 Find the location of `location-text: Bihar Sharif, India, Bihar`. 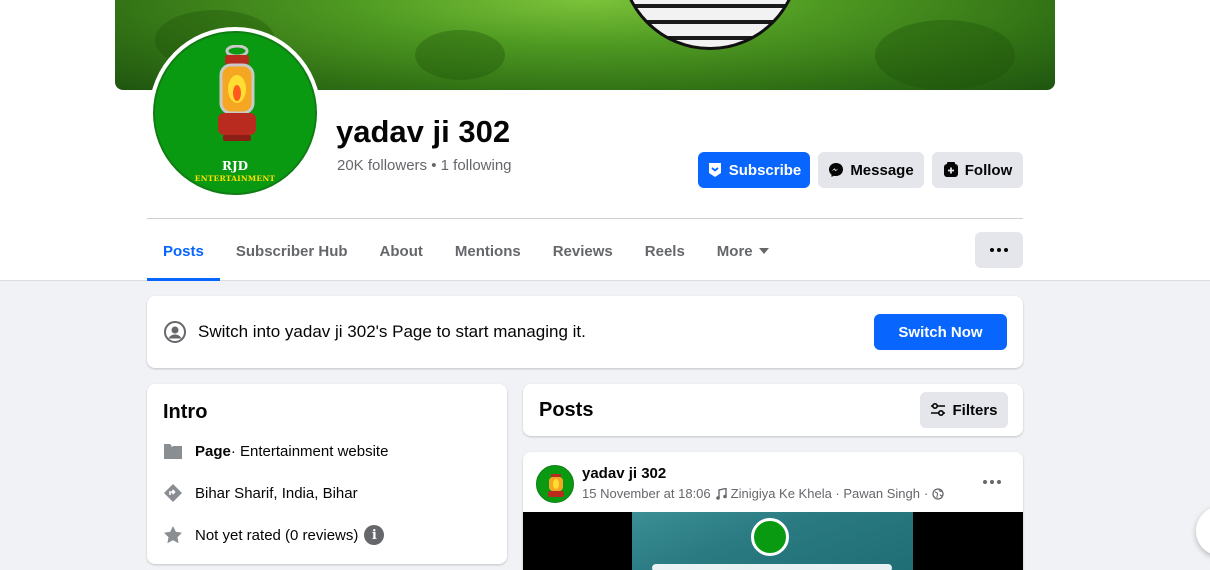

location-text: Bihar Sharif, India, Bihar is located at coordinates (276, 493).